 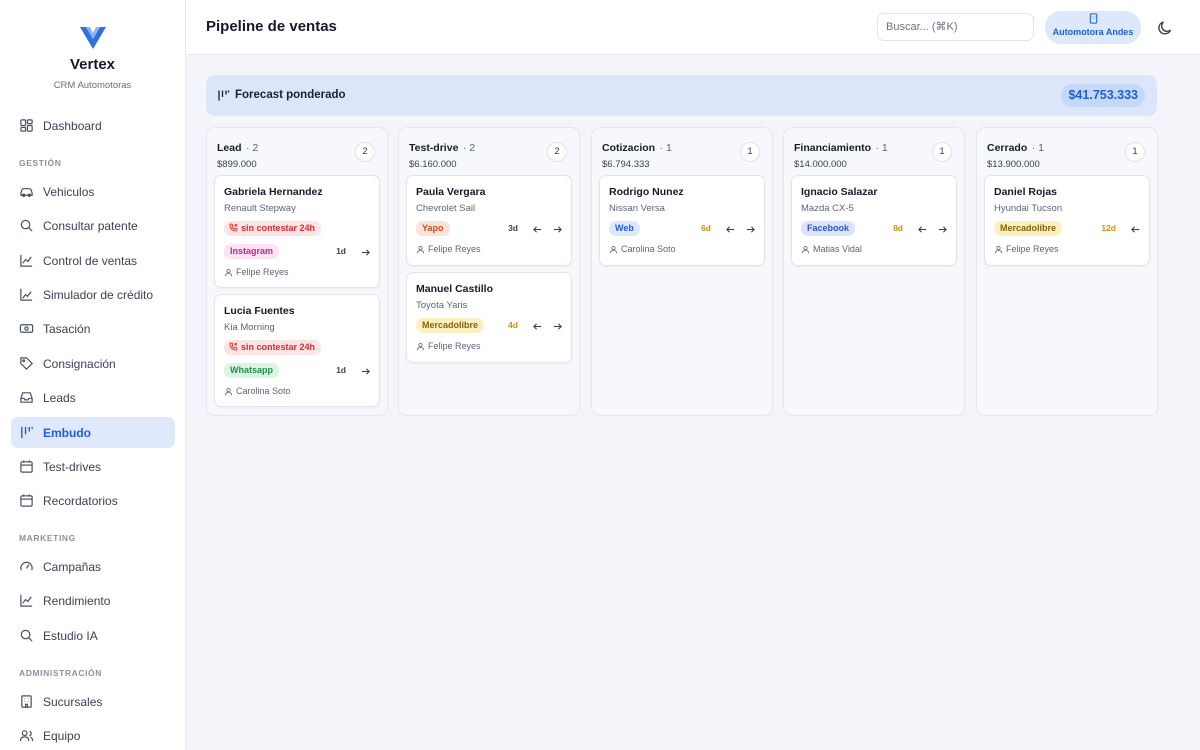 I want to click on sidebar-item-test-drives: Test-drives, so click(x=93, y=466).